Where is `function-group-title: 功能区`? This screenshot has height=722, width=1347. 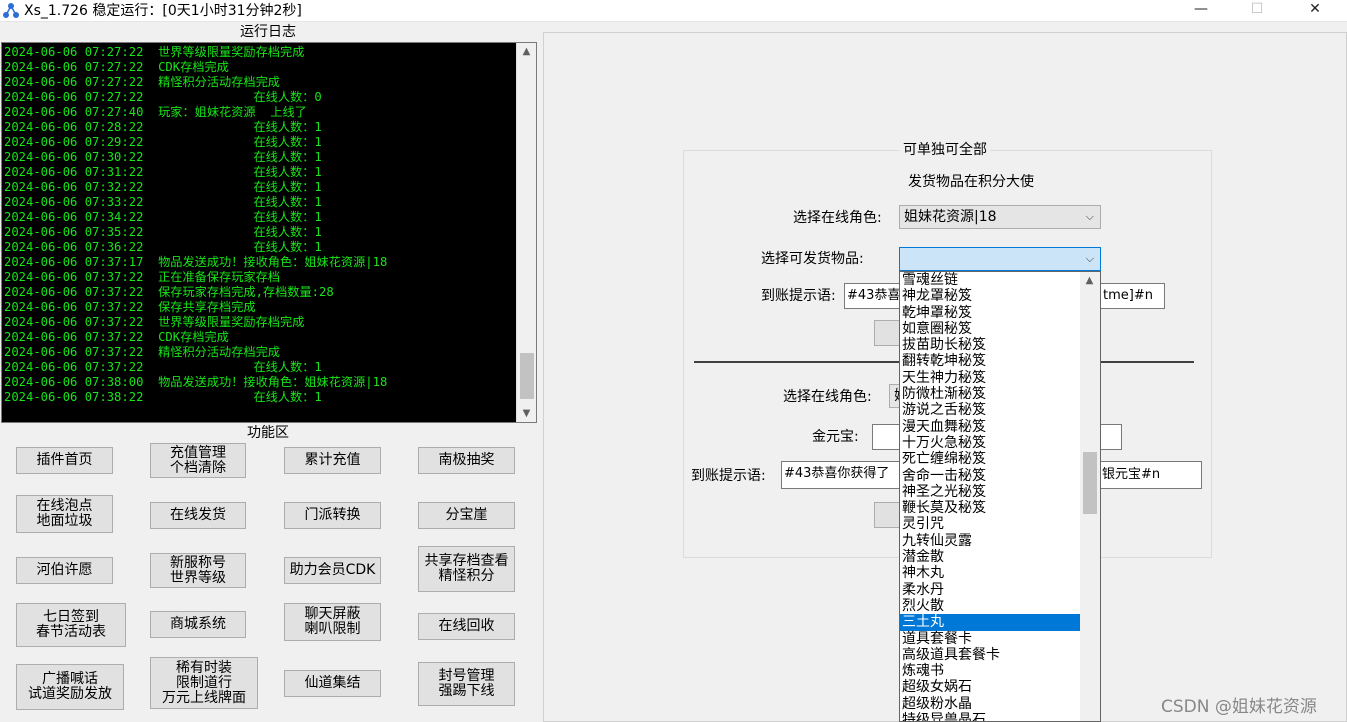
function-group-title: 功能区 is located at coordinates (268, 433).